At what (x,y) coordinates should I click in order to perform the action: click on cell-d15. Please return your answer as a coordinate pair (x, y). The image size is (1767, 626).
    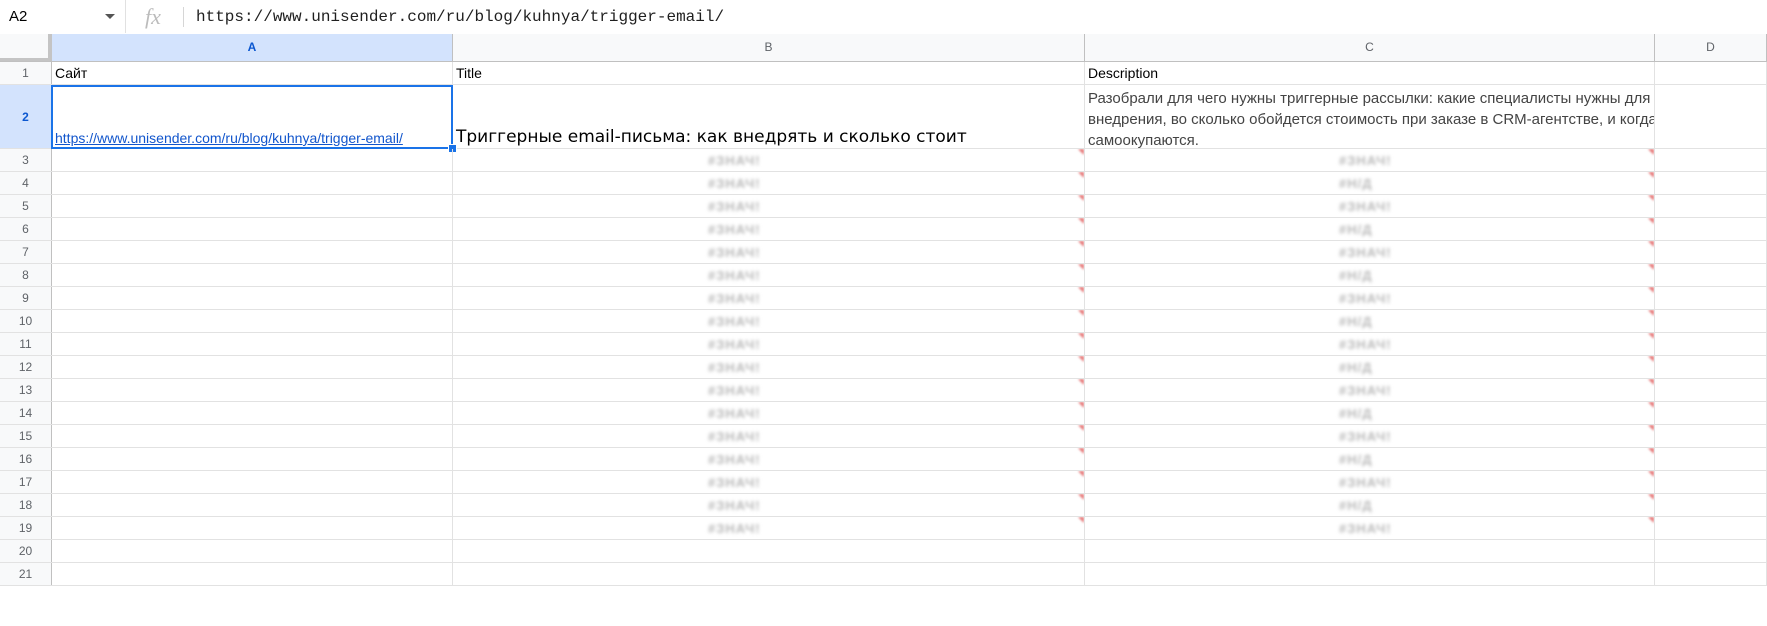
    Looking at the image, I should click on (1711, 436).